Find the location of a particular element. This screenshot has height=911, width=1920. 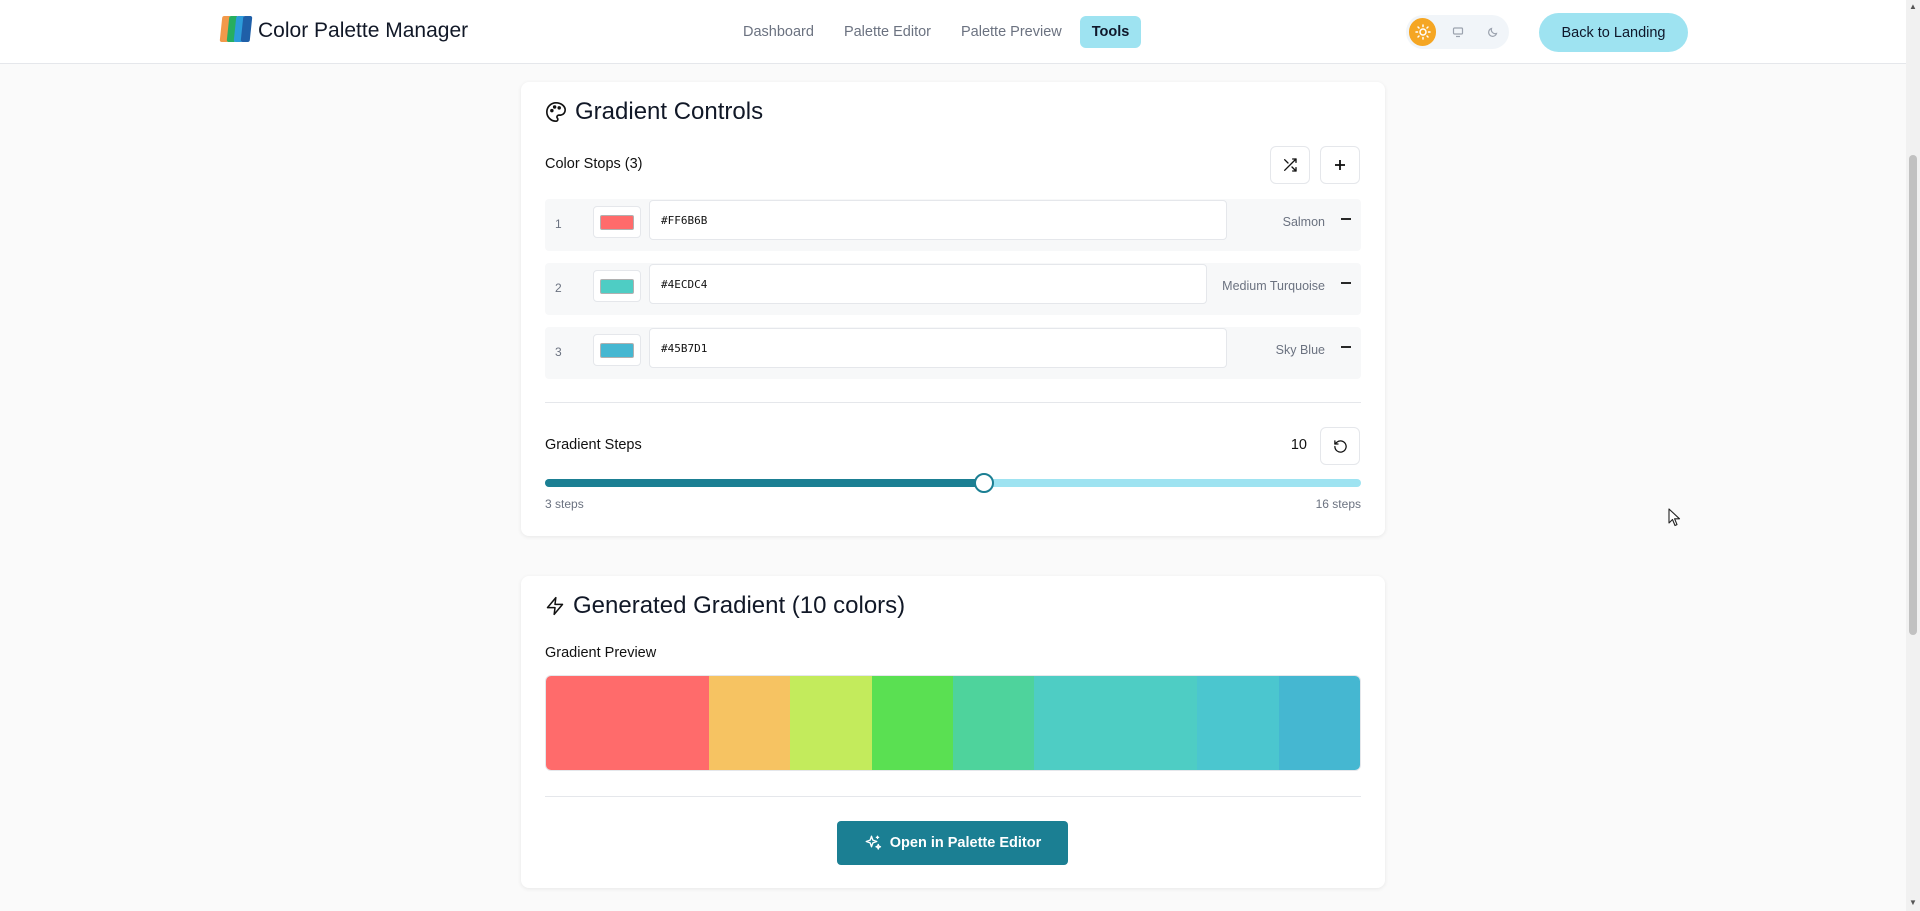

page-scrollbar: ▲ ▼ is located at coordinates (1913, 455).